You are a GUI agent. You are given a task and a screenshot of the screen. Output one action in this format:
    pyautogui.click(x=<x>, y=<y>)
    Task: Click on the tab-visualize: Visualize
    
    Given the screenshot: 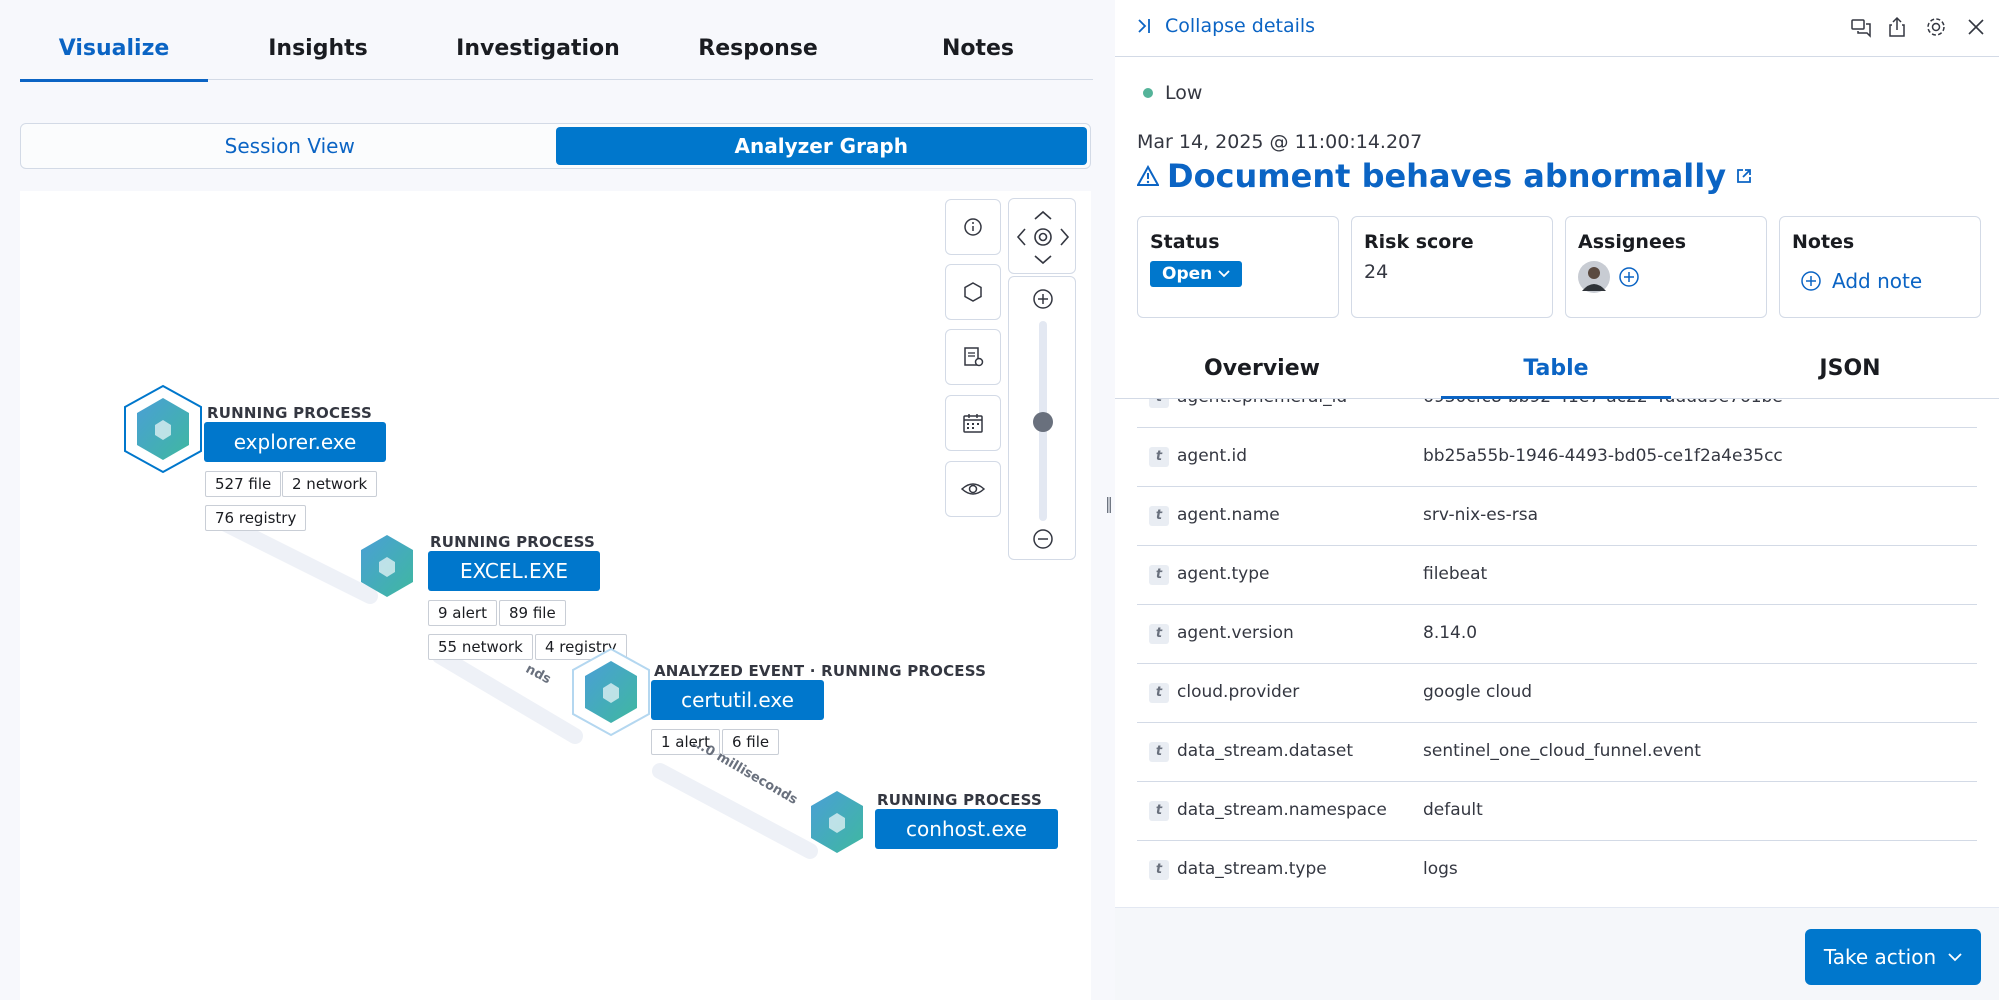 What is the action you would take?
    pyautogui.click(x=114, y=56)
    